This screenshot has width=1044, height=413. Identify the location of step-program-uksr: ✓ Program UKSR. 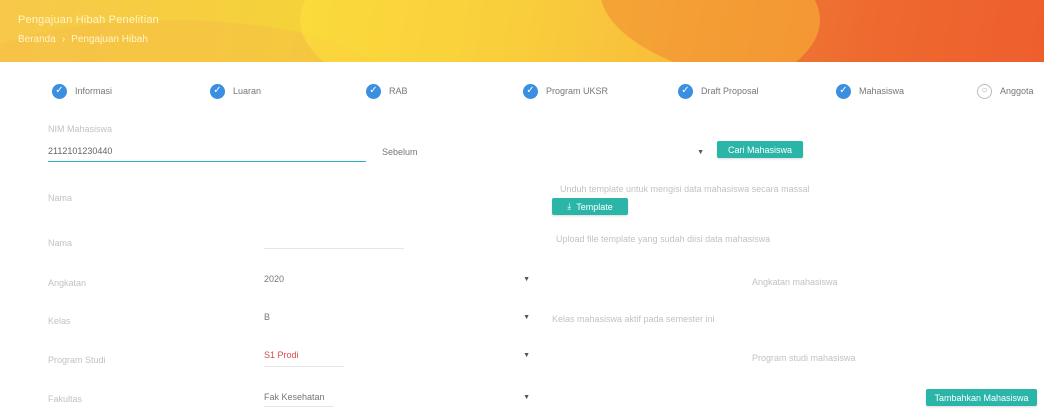
(565, 91).